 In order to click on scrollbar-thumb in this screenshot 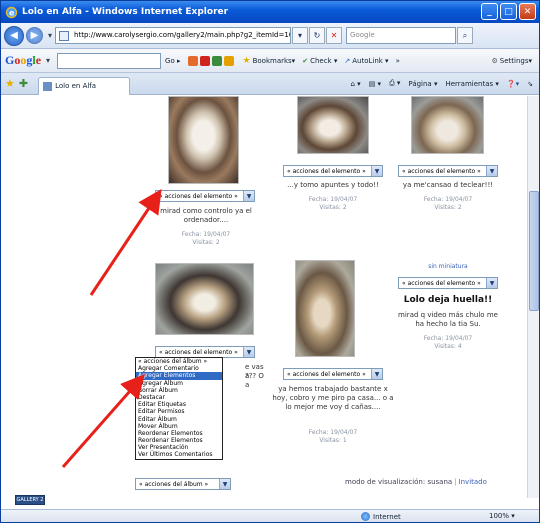, I will do `click(534, 251)`.